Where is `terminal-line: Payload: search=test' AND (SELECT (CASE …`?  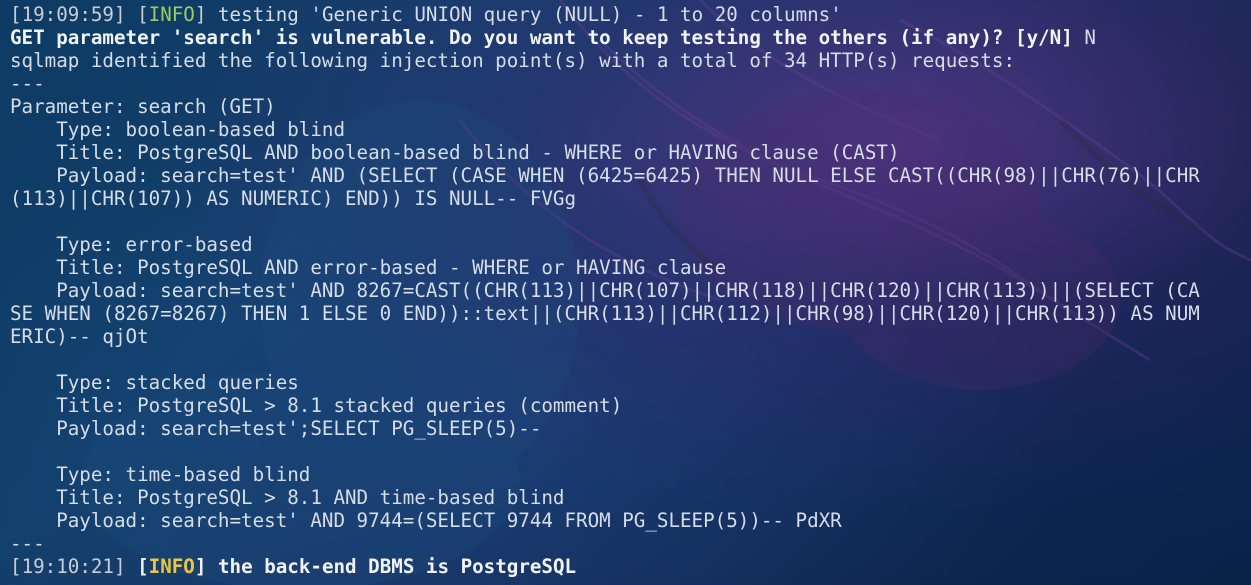
terminal-line: Payload: search=test' AND (SELECT (CASE … is located at coordinates (628, 175).